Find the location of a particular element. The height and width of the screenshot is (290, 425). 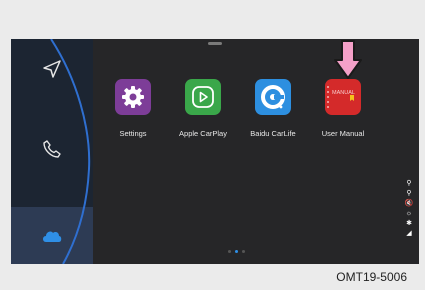

gear-icon is located at coordinates (133, 97).